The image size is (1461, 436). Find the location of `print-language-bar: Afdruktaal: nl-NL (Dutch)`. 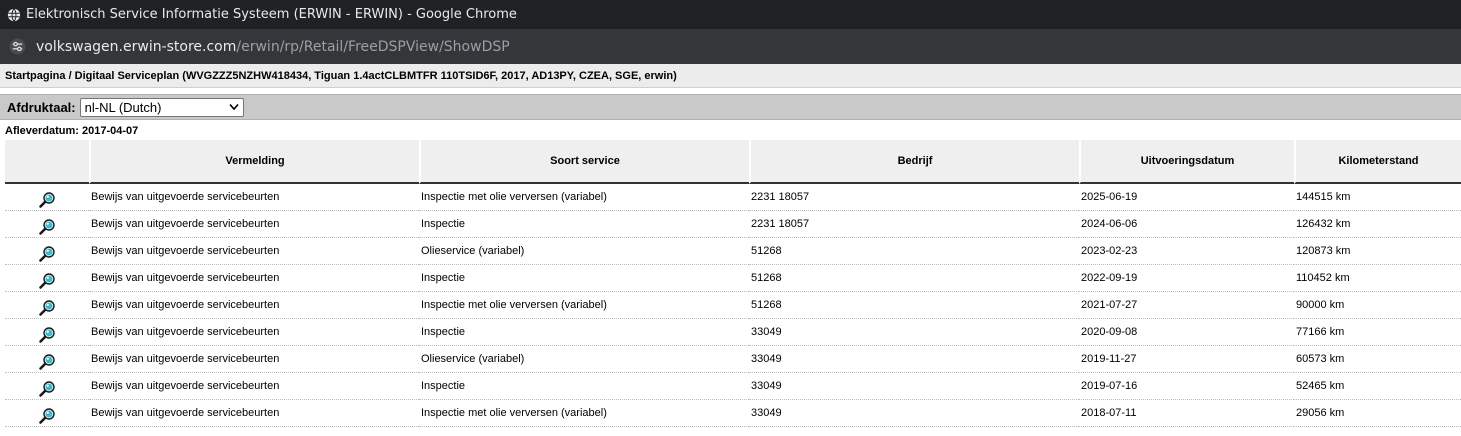

print-language-bar: Afdruktaal: nl-NL (Dutch) is located at coordinates (730, 107).